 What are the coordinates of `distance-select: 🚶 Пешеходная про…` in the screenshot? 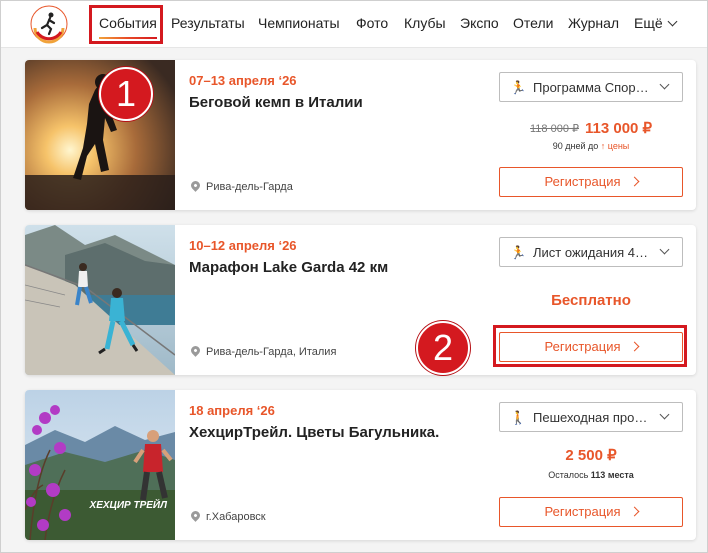 It's located at (591, 417).